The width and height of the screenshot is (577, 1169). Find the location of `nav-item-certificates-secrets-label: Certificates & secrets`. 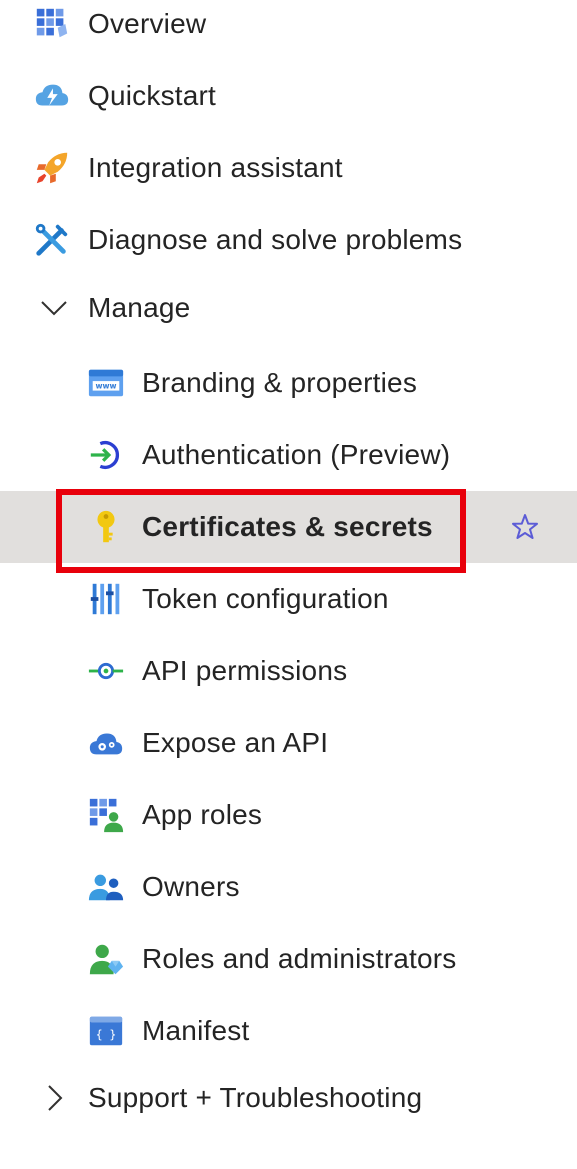

nav-item-certificates-secrets-label: Certificates & secrets is located at coordinates (287, 526).